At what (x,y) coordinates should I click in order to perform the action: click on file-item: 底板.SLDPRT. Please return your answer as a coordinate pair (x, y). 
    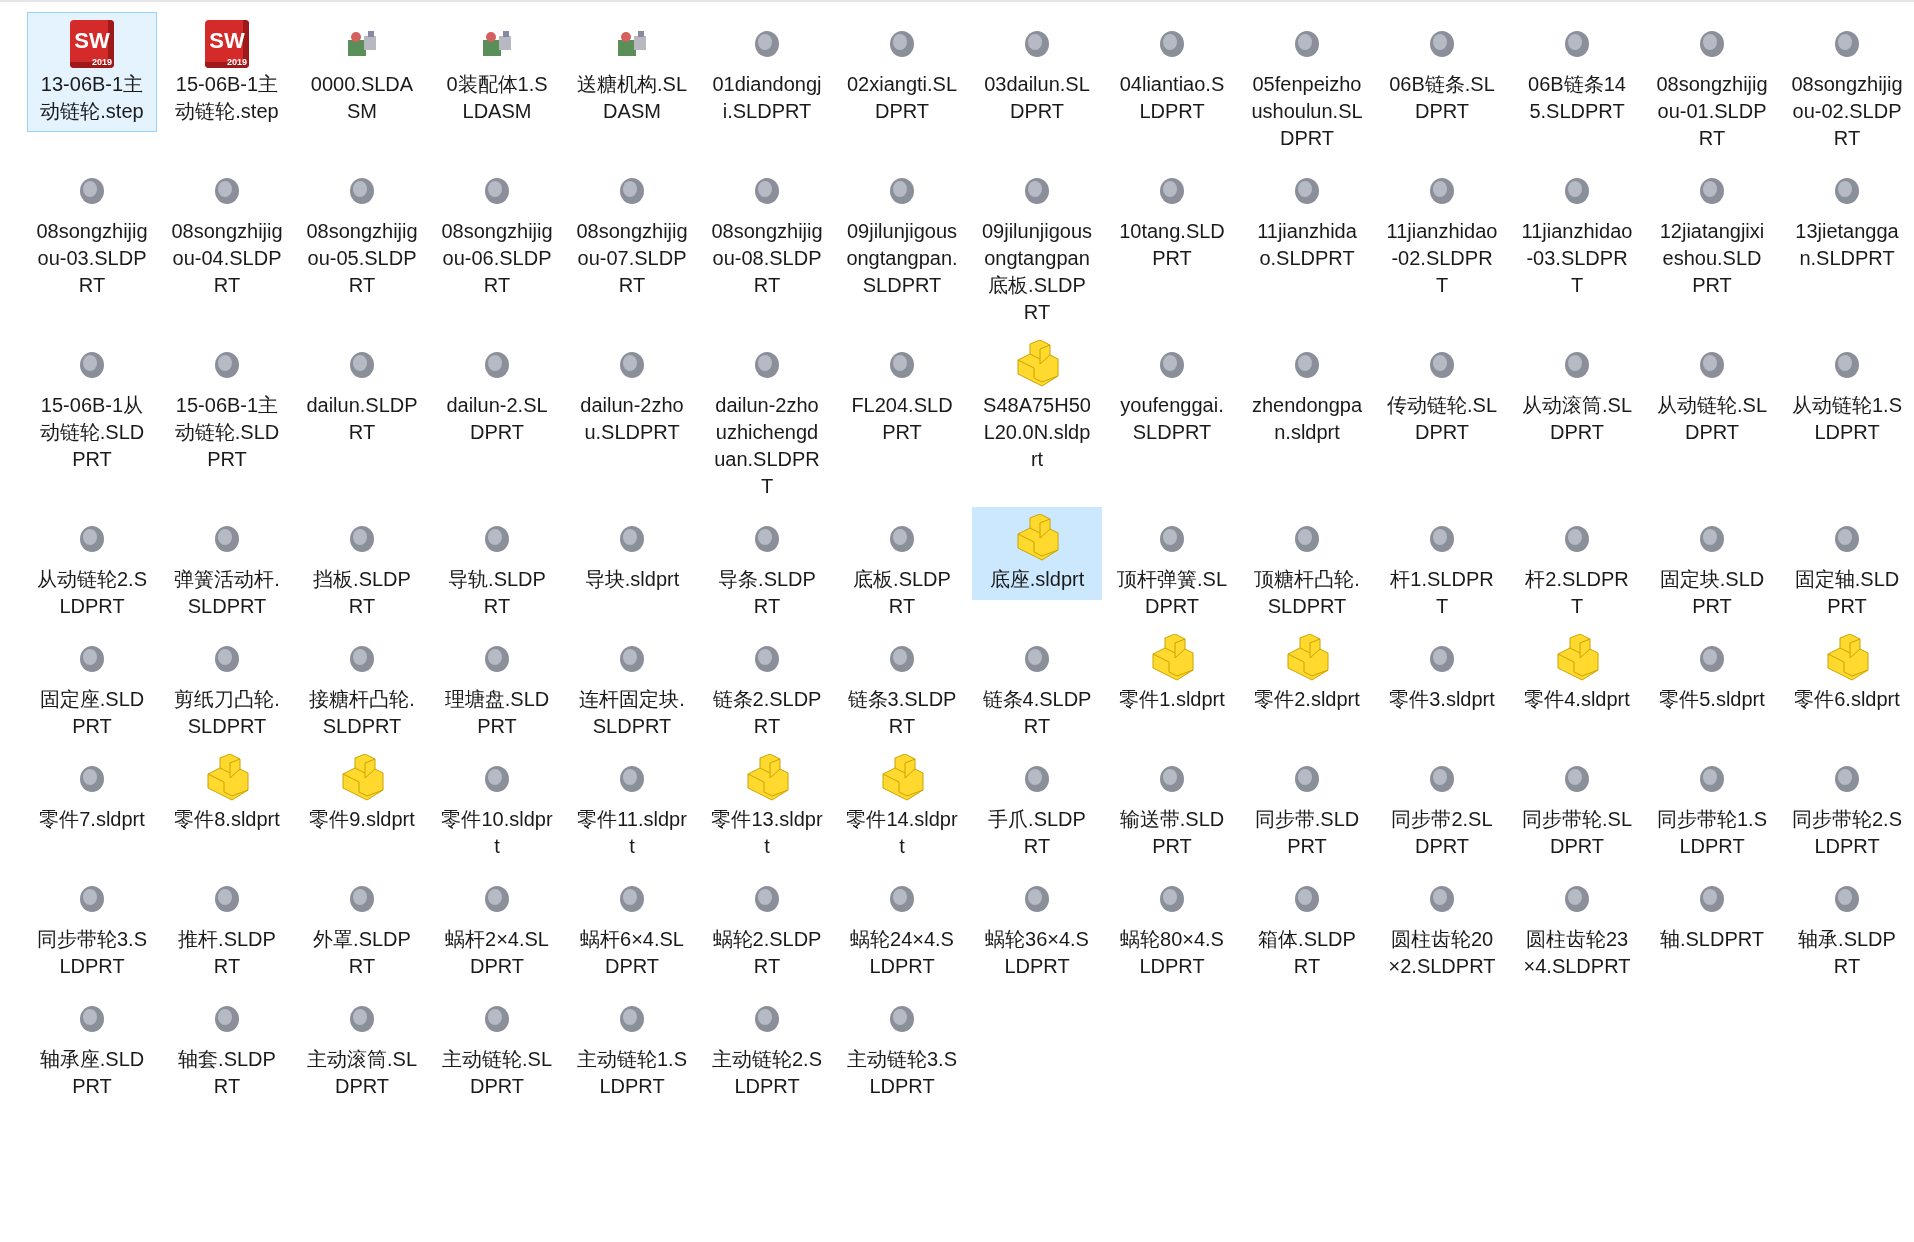
    Looking at the image, I should click on (902, 567).